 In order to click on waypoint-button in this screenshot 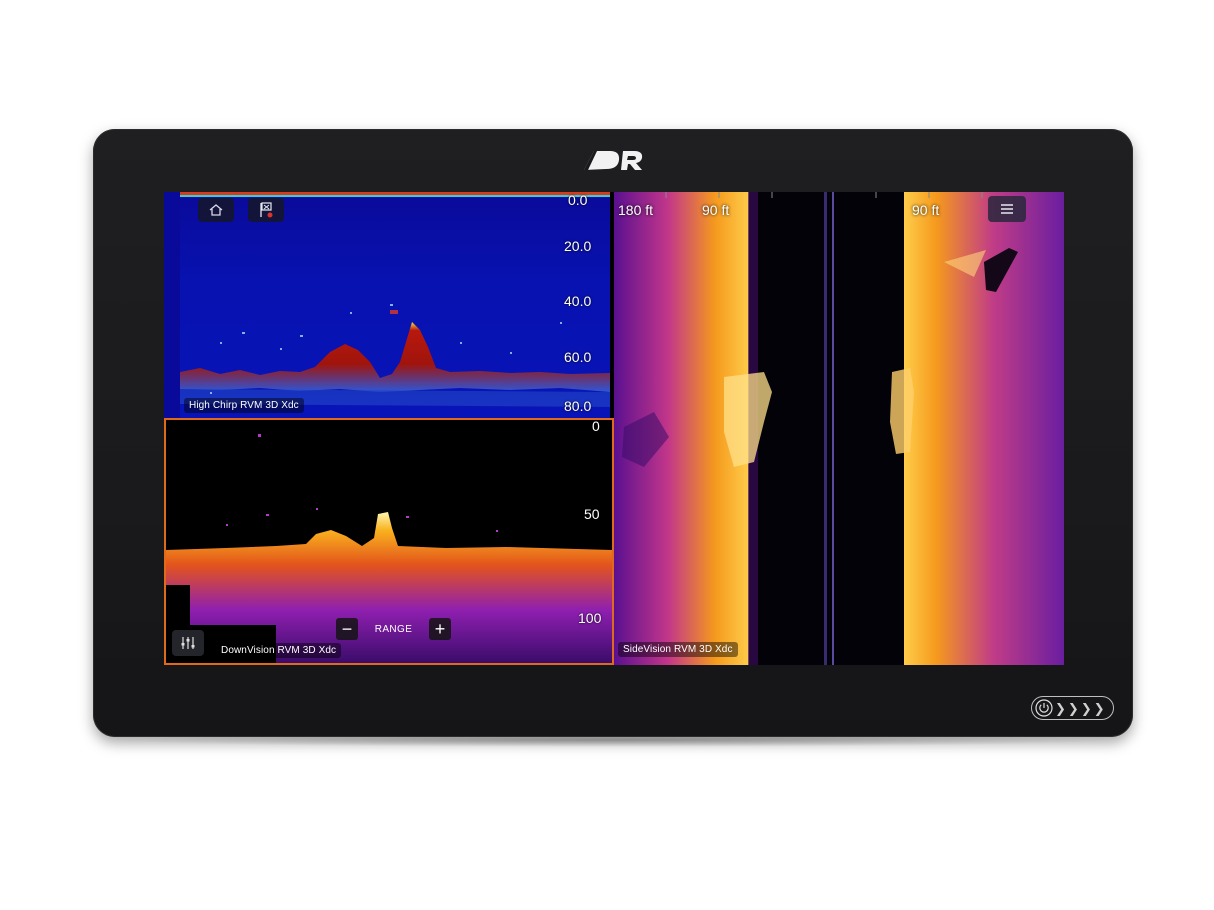, I will do `click(266, 210)`.